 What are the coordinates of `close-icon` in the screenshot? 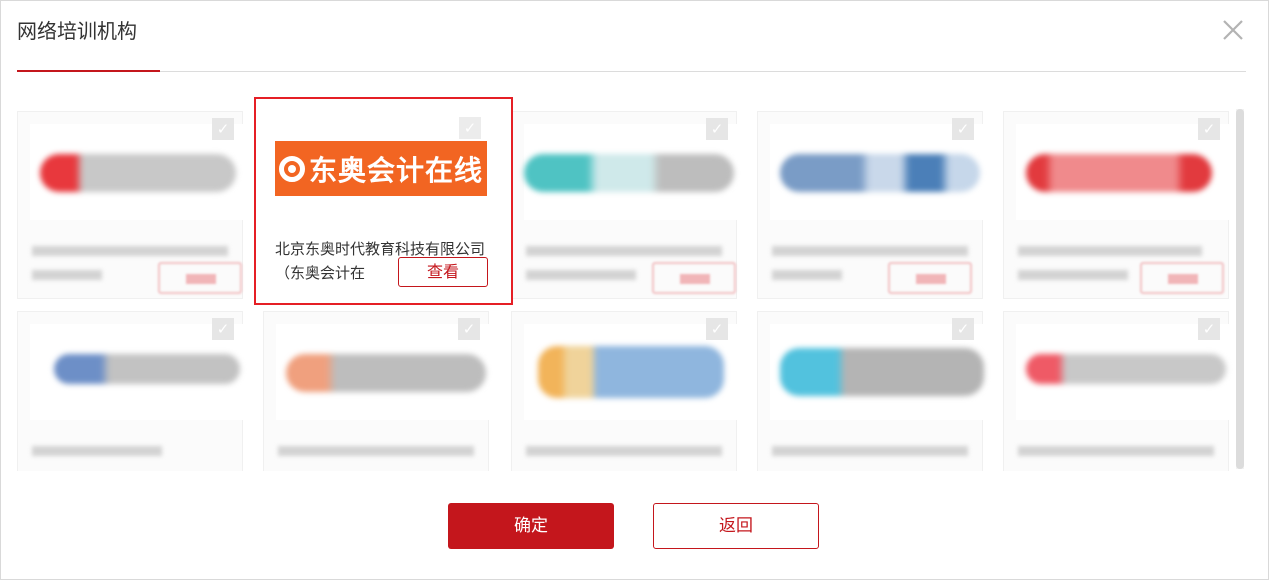 It's located at (1233, 30).